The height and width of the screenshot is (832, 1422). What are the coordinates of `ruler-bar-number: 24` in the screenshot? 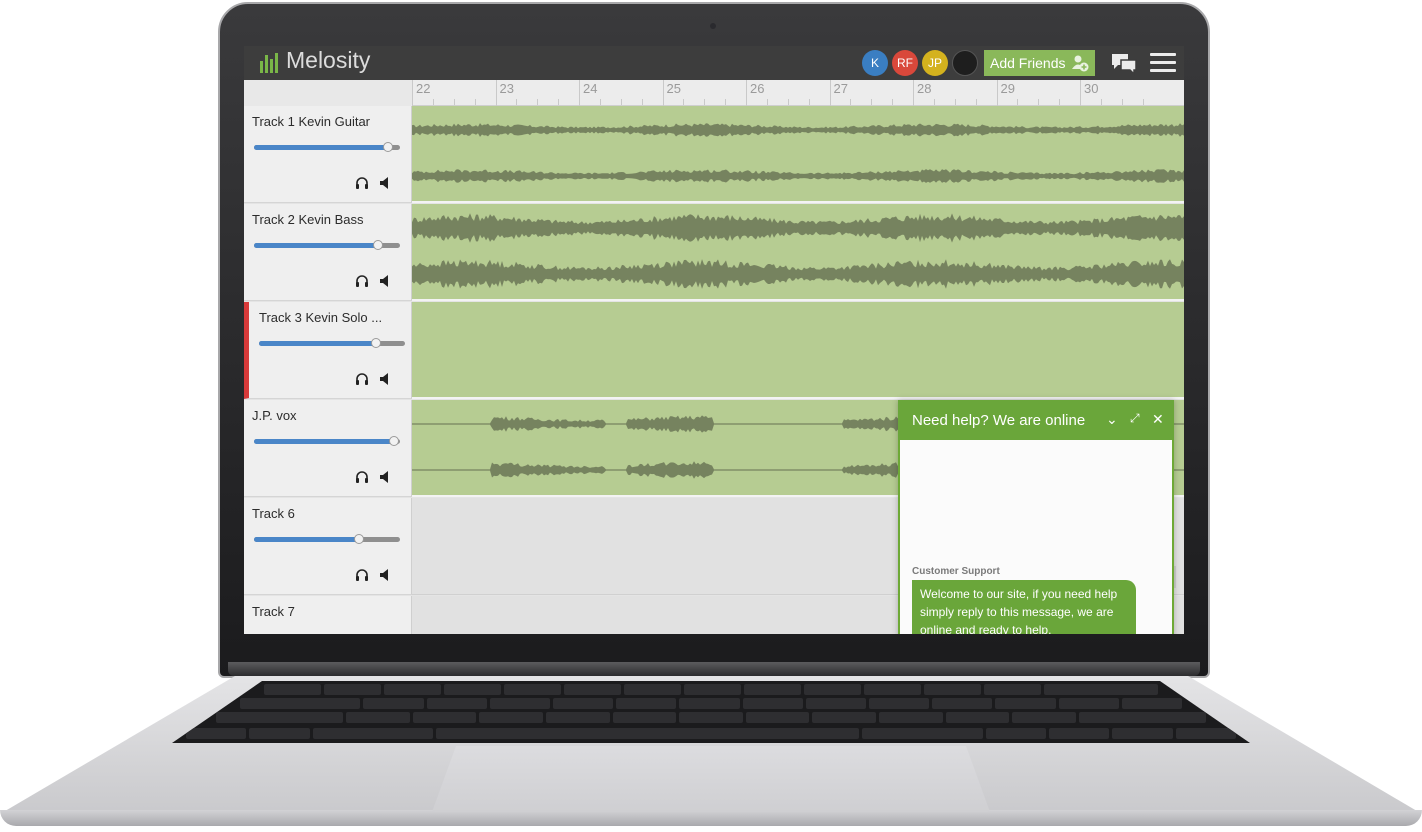 It's located at (590, 88).